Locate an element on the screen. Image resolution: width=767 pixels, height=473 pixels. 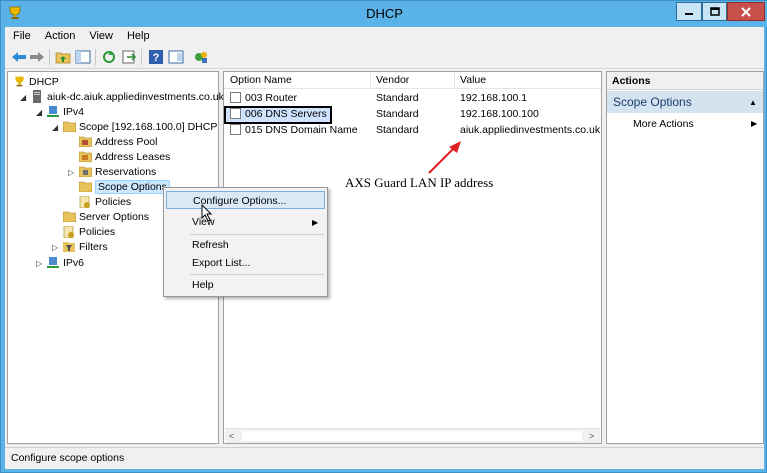
horizontal-scrollbar: < > is located at coordinates (412, 435).